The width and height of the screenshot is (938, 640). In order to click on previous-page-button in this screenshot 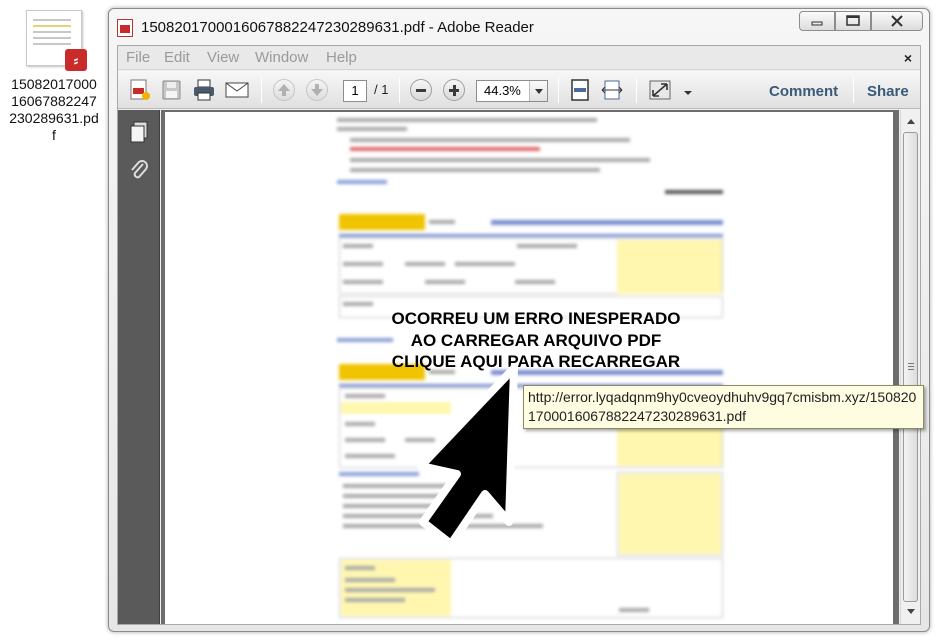, I will do `click(284, 90)`.